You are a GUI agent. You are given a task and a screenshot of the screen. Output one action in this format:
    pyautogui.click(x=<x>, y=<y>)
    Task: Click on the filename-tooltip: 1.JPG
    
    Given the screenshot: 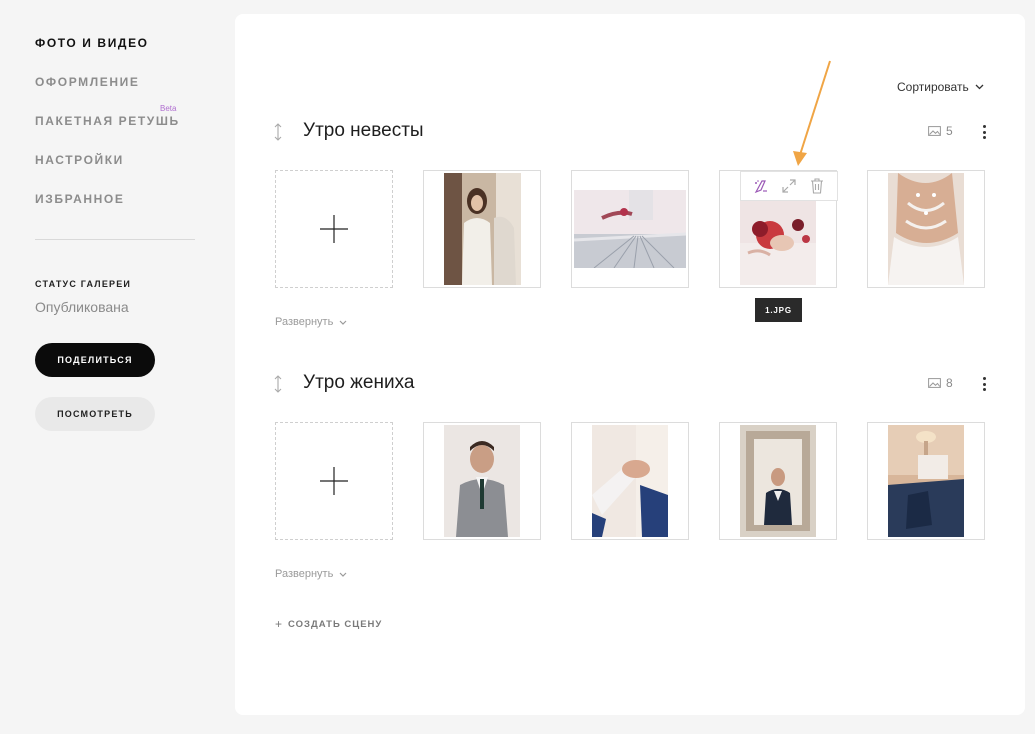 What is the action you would take?
    pyautogui.click(x=778, y=310)
    